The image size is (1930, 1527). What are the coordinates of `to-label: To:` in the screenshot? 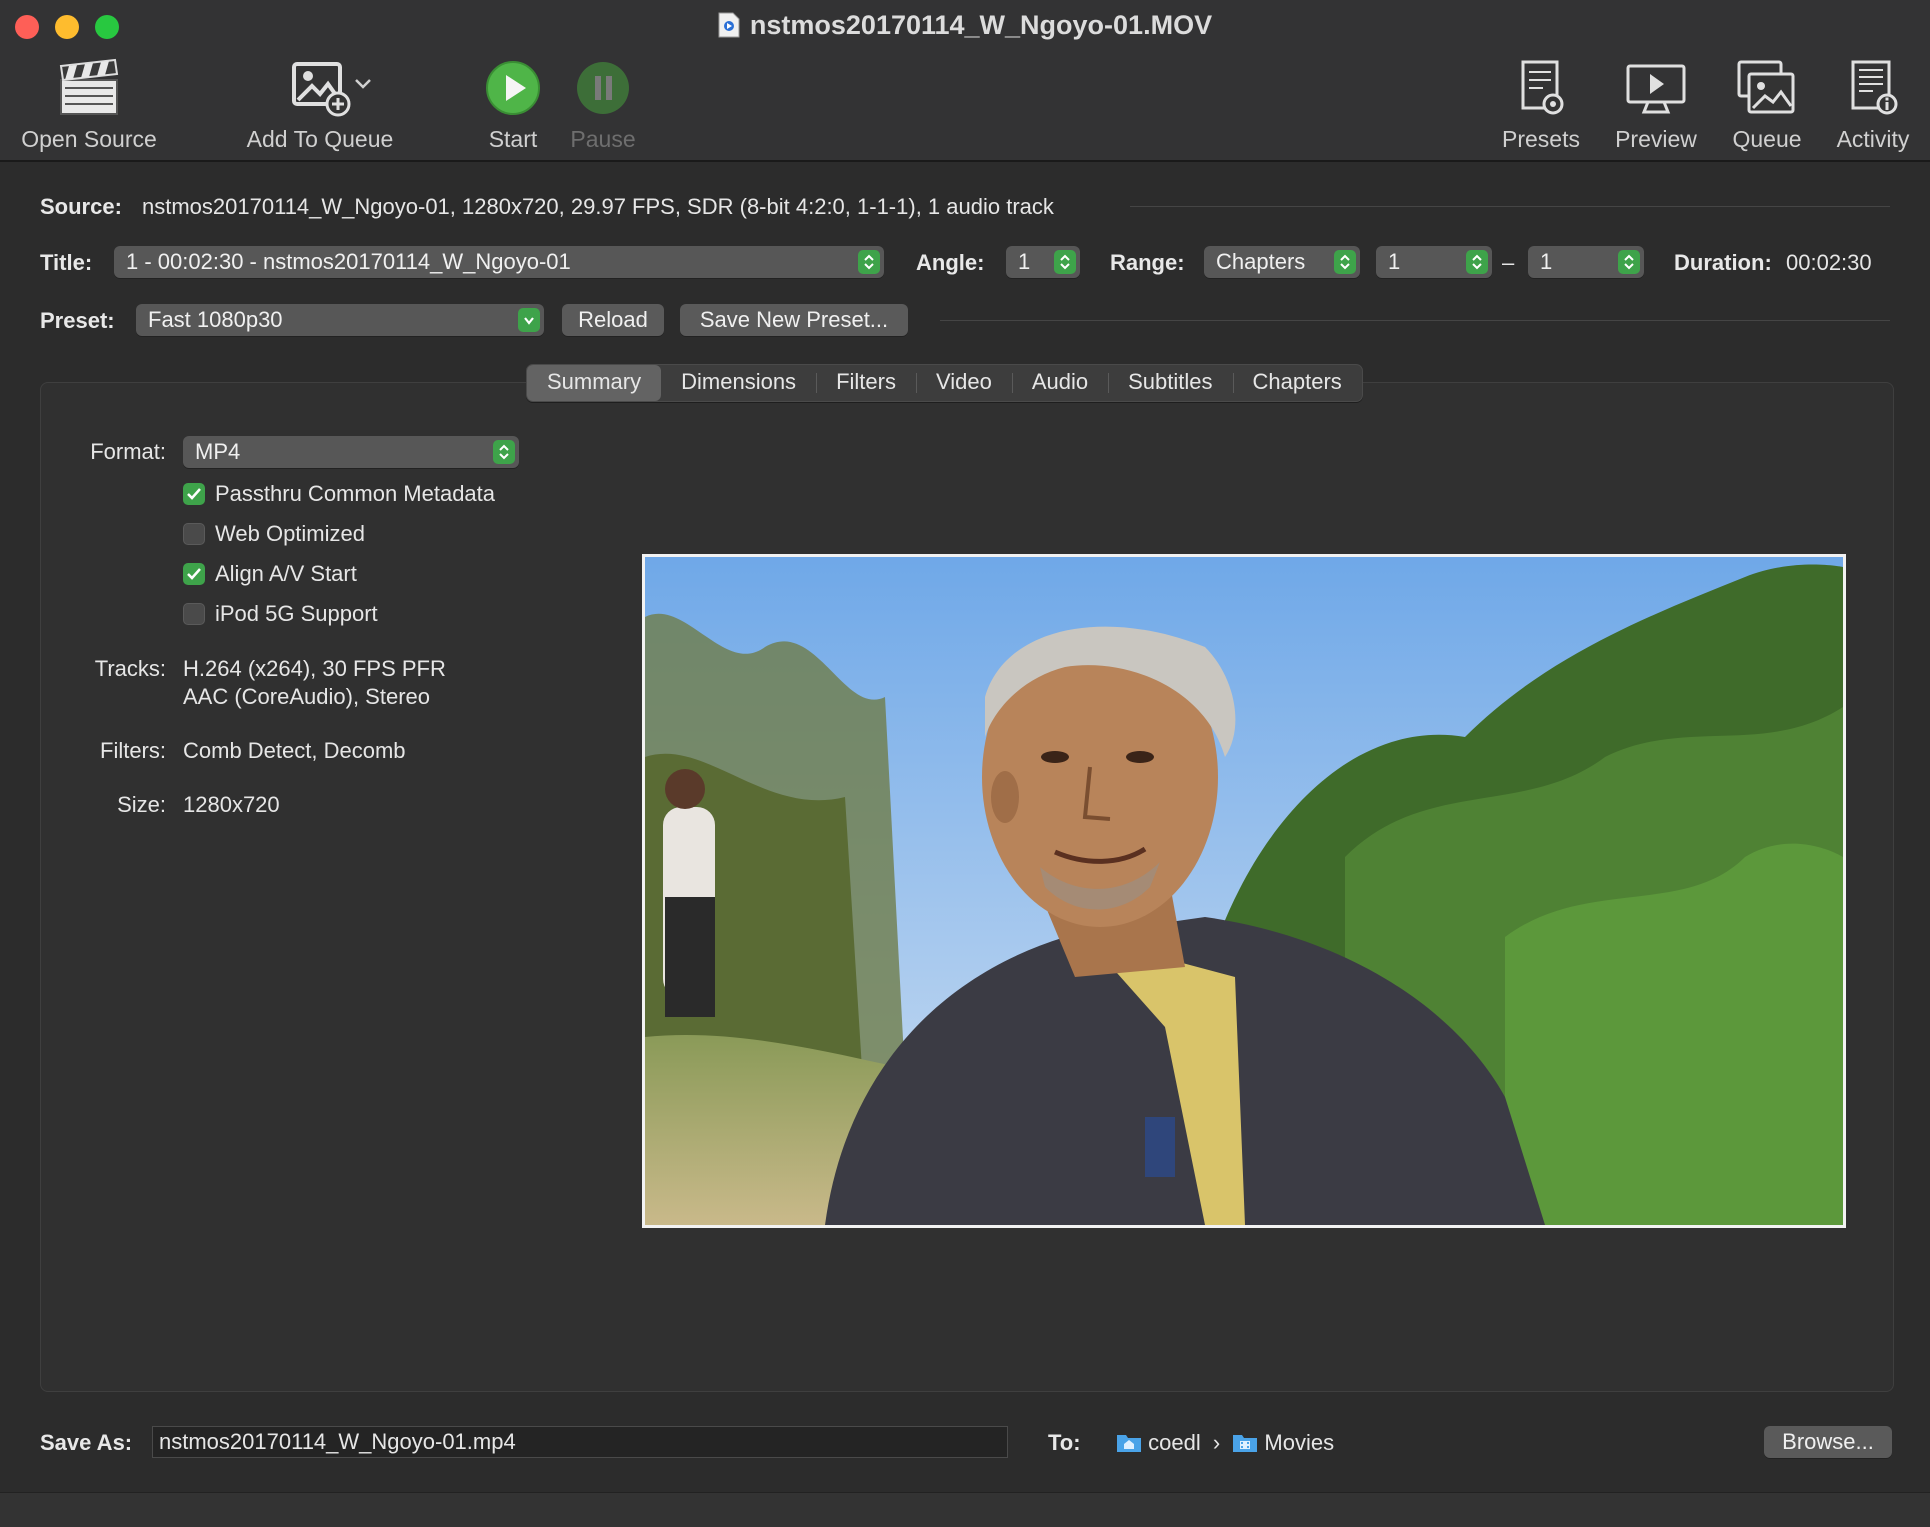 It's located at (1064, 1442).